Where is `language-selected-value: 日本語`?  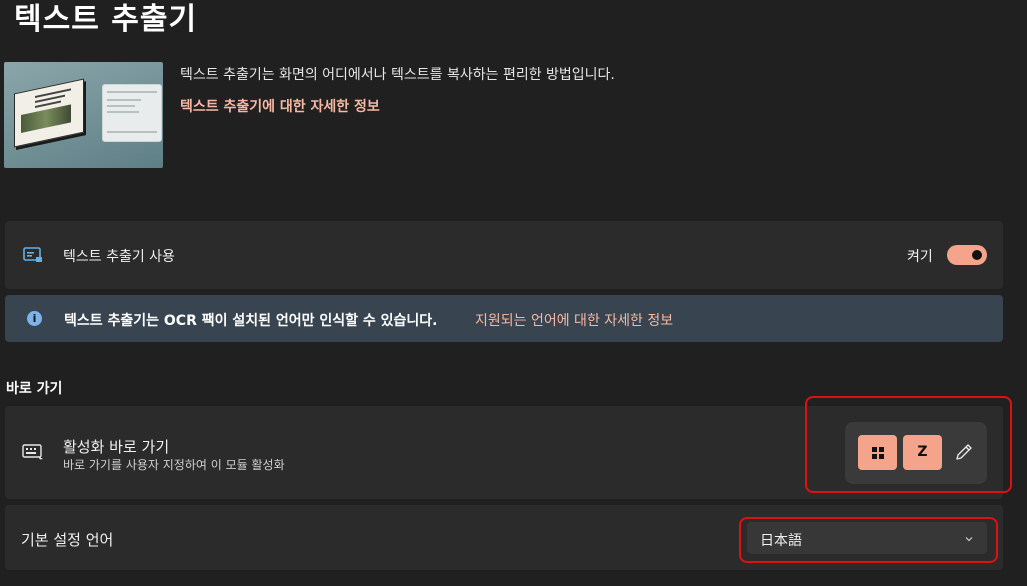 language-selected-value: 日本語 is located at coordinates (781, 541).